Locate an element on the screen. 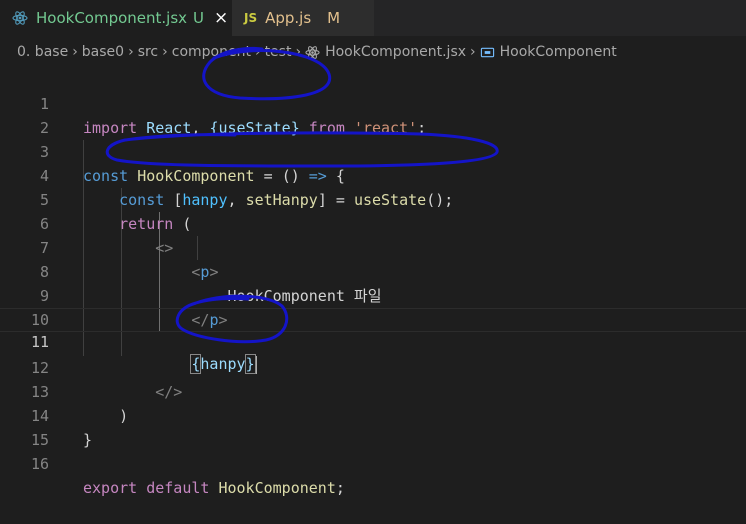  code-line: 9 </p> is located at coordinates (373, 294).